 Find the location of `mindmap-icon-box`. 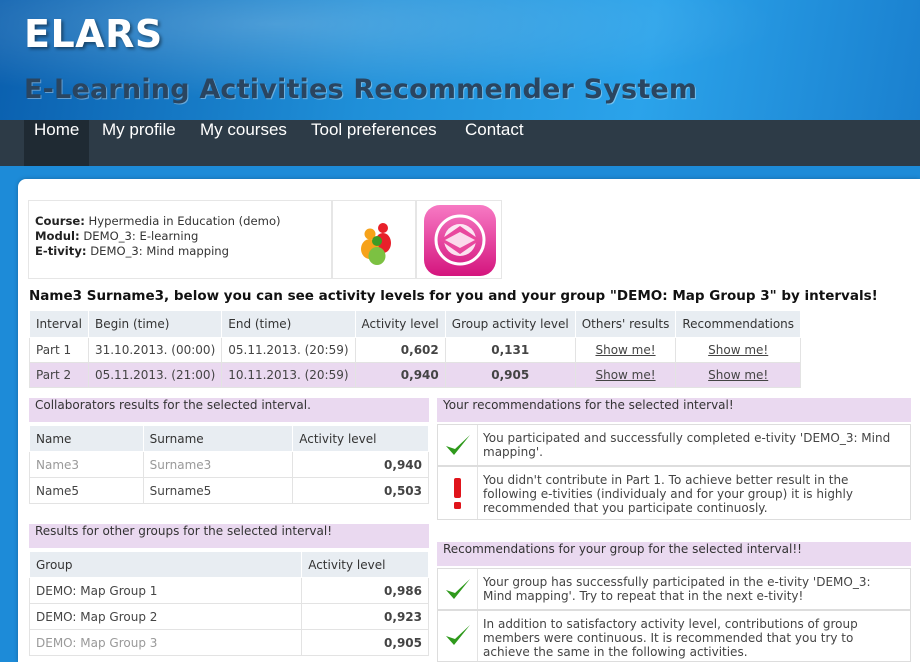

mindmap-icon-box is located at coordinates (459, 239).